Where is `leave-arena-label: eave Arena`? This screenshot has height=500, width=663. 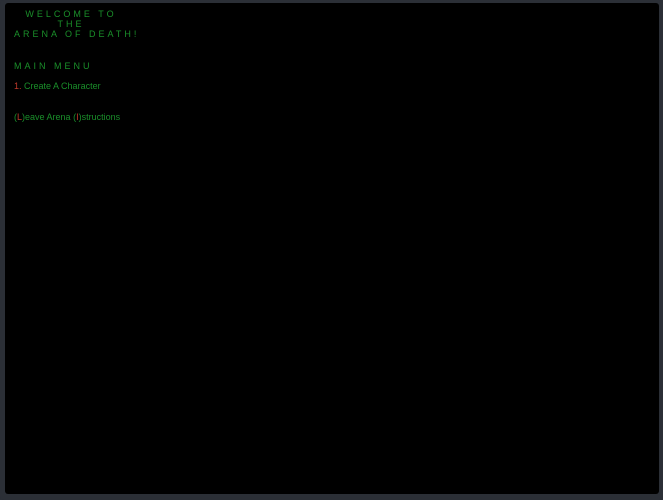
leave-arena-label: eave Arena is located at coordinates (48, 117).